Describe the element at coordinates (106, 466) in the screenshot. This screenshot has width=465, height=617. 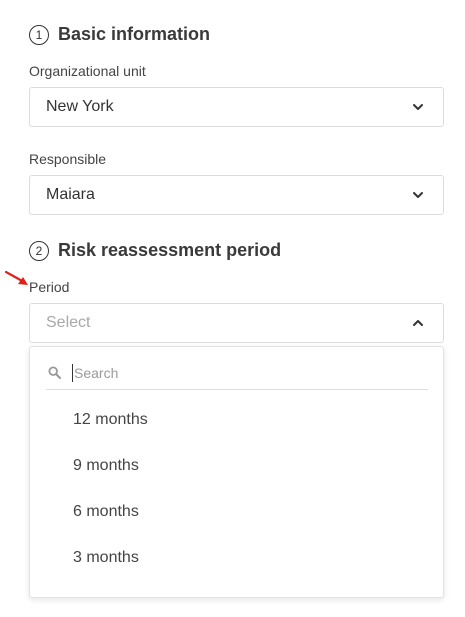
I see `option-9-months: 9 months` at that location.